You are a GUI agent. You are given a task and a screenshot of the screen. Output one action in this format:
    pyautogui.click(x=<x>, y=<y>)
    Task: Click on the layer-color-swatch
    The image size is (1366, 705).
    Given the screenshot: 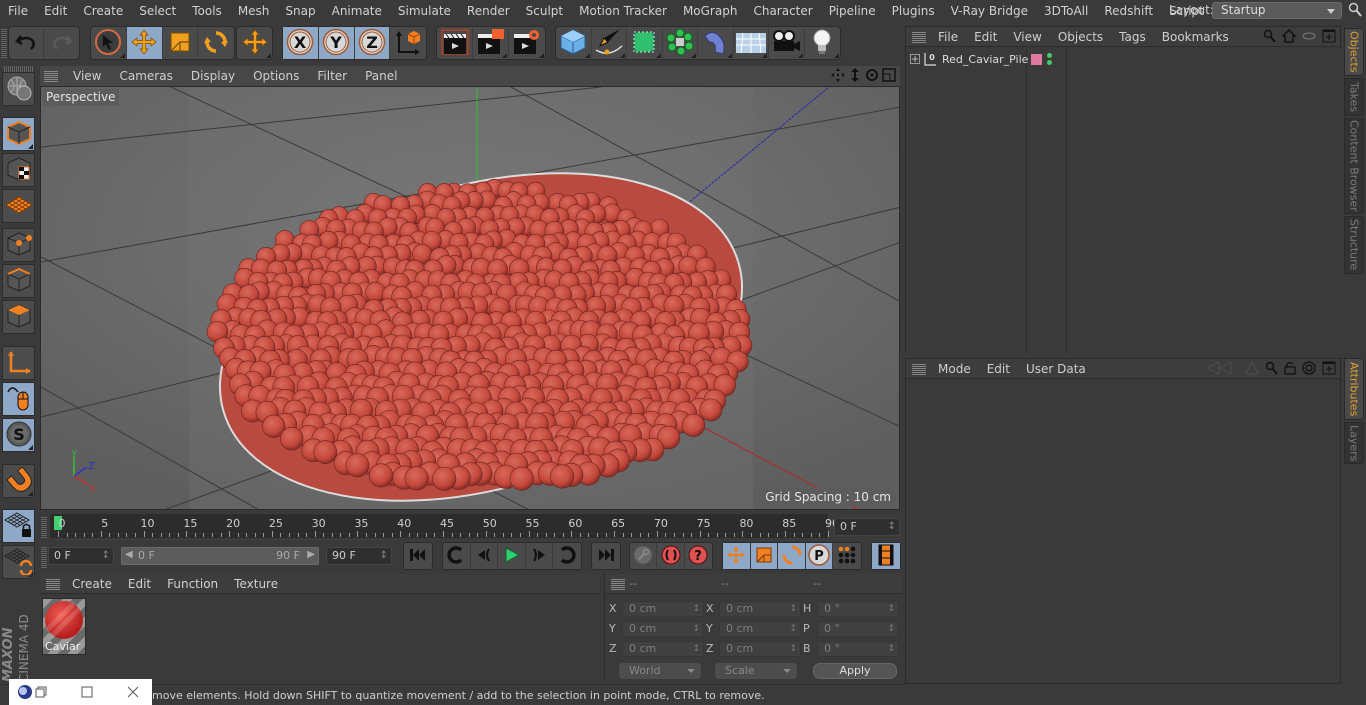 What is the action you would take?
    pyautogui.click(x=1036, y=59)
    